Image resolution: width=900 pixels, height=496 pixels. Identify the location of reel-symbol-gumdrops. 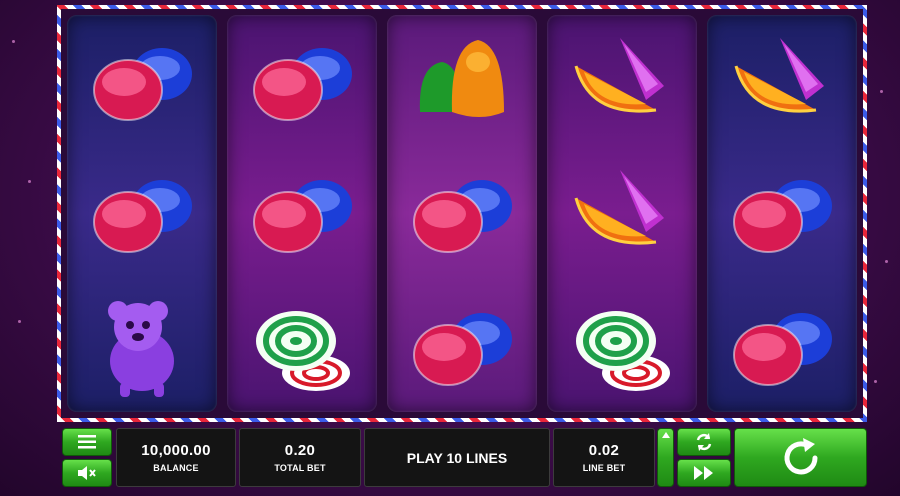
(462, 81).